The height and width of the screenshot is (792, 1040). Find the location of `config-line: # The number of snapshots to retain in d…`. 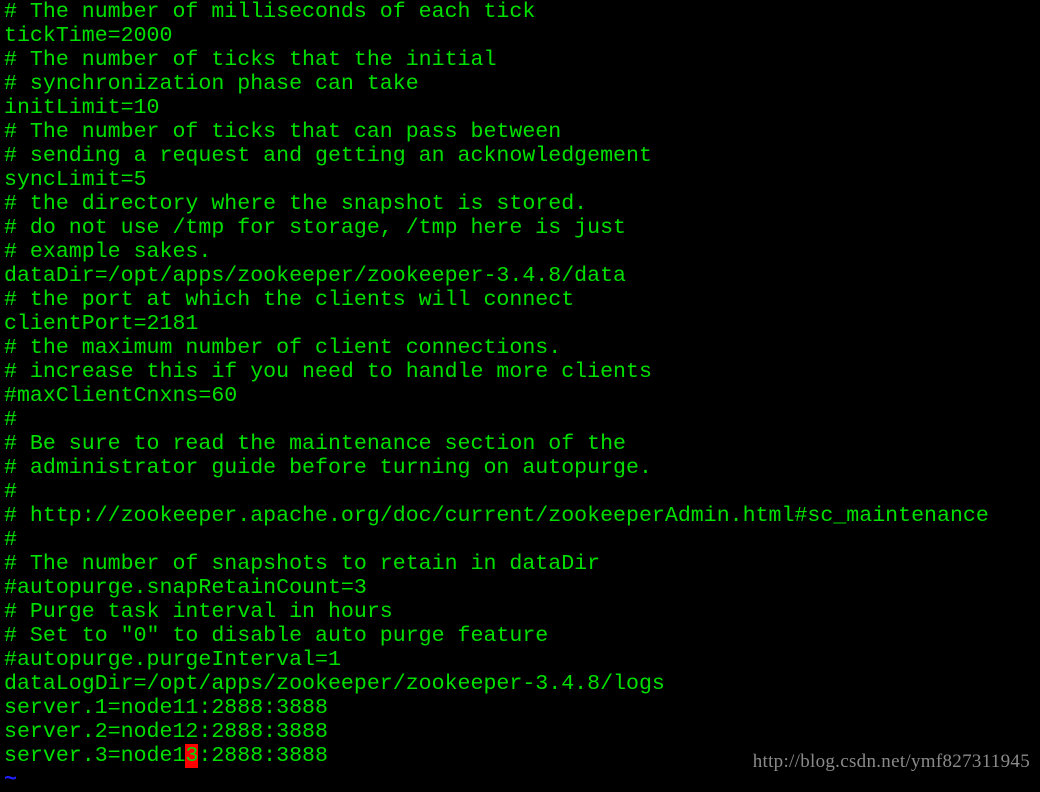

config-line: # The number of snapshots to retain in d… is located at coordinates (302, 564).